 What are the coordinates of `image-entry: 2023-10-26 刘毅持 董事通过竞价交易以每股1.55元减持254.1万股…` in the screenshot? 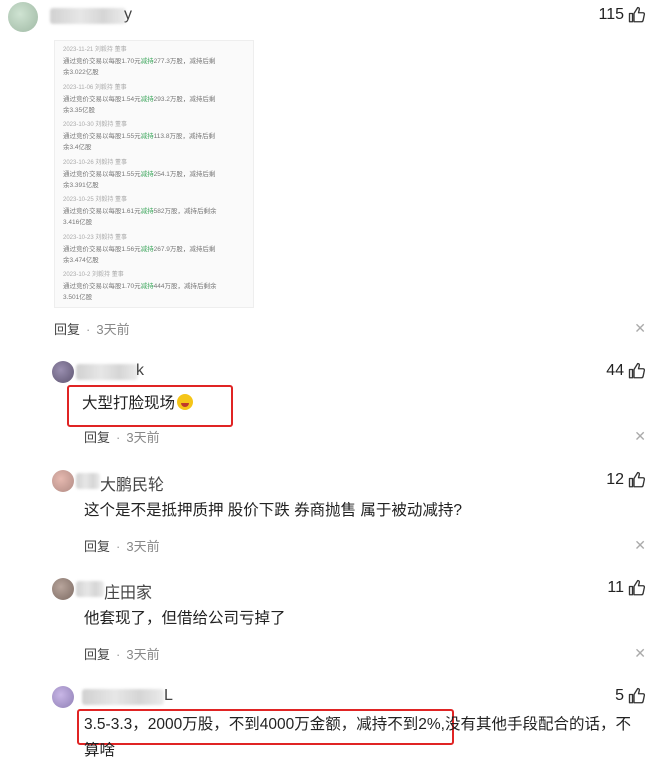 It's located at (155, 174).